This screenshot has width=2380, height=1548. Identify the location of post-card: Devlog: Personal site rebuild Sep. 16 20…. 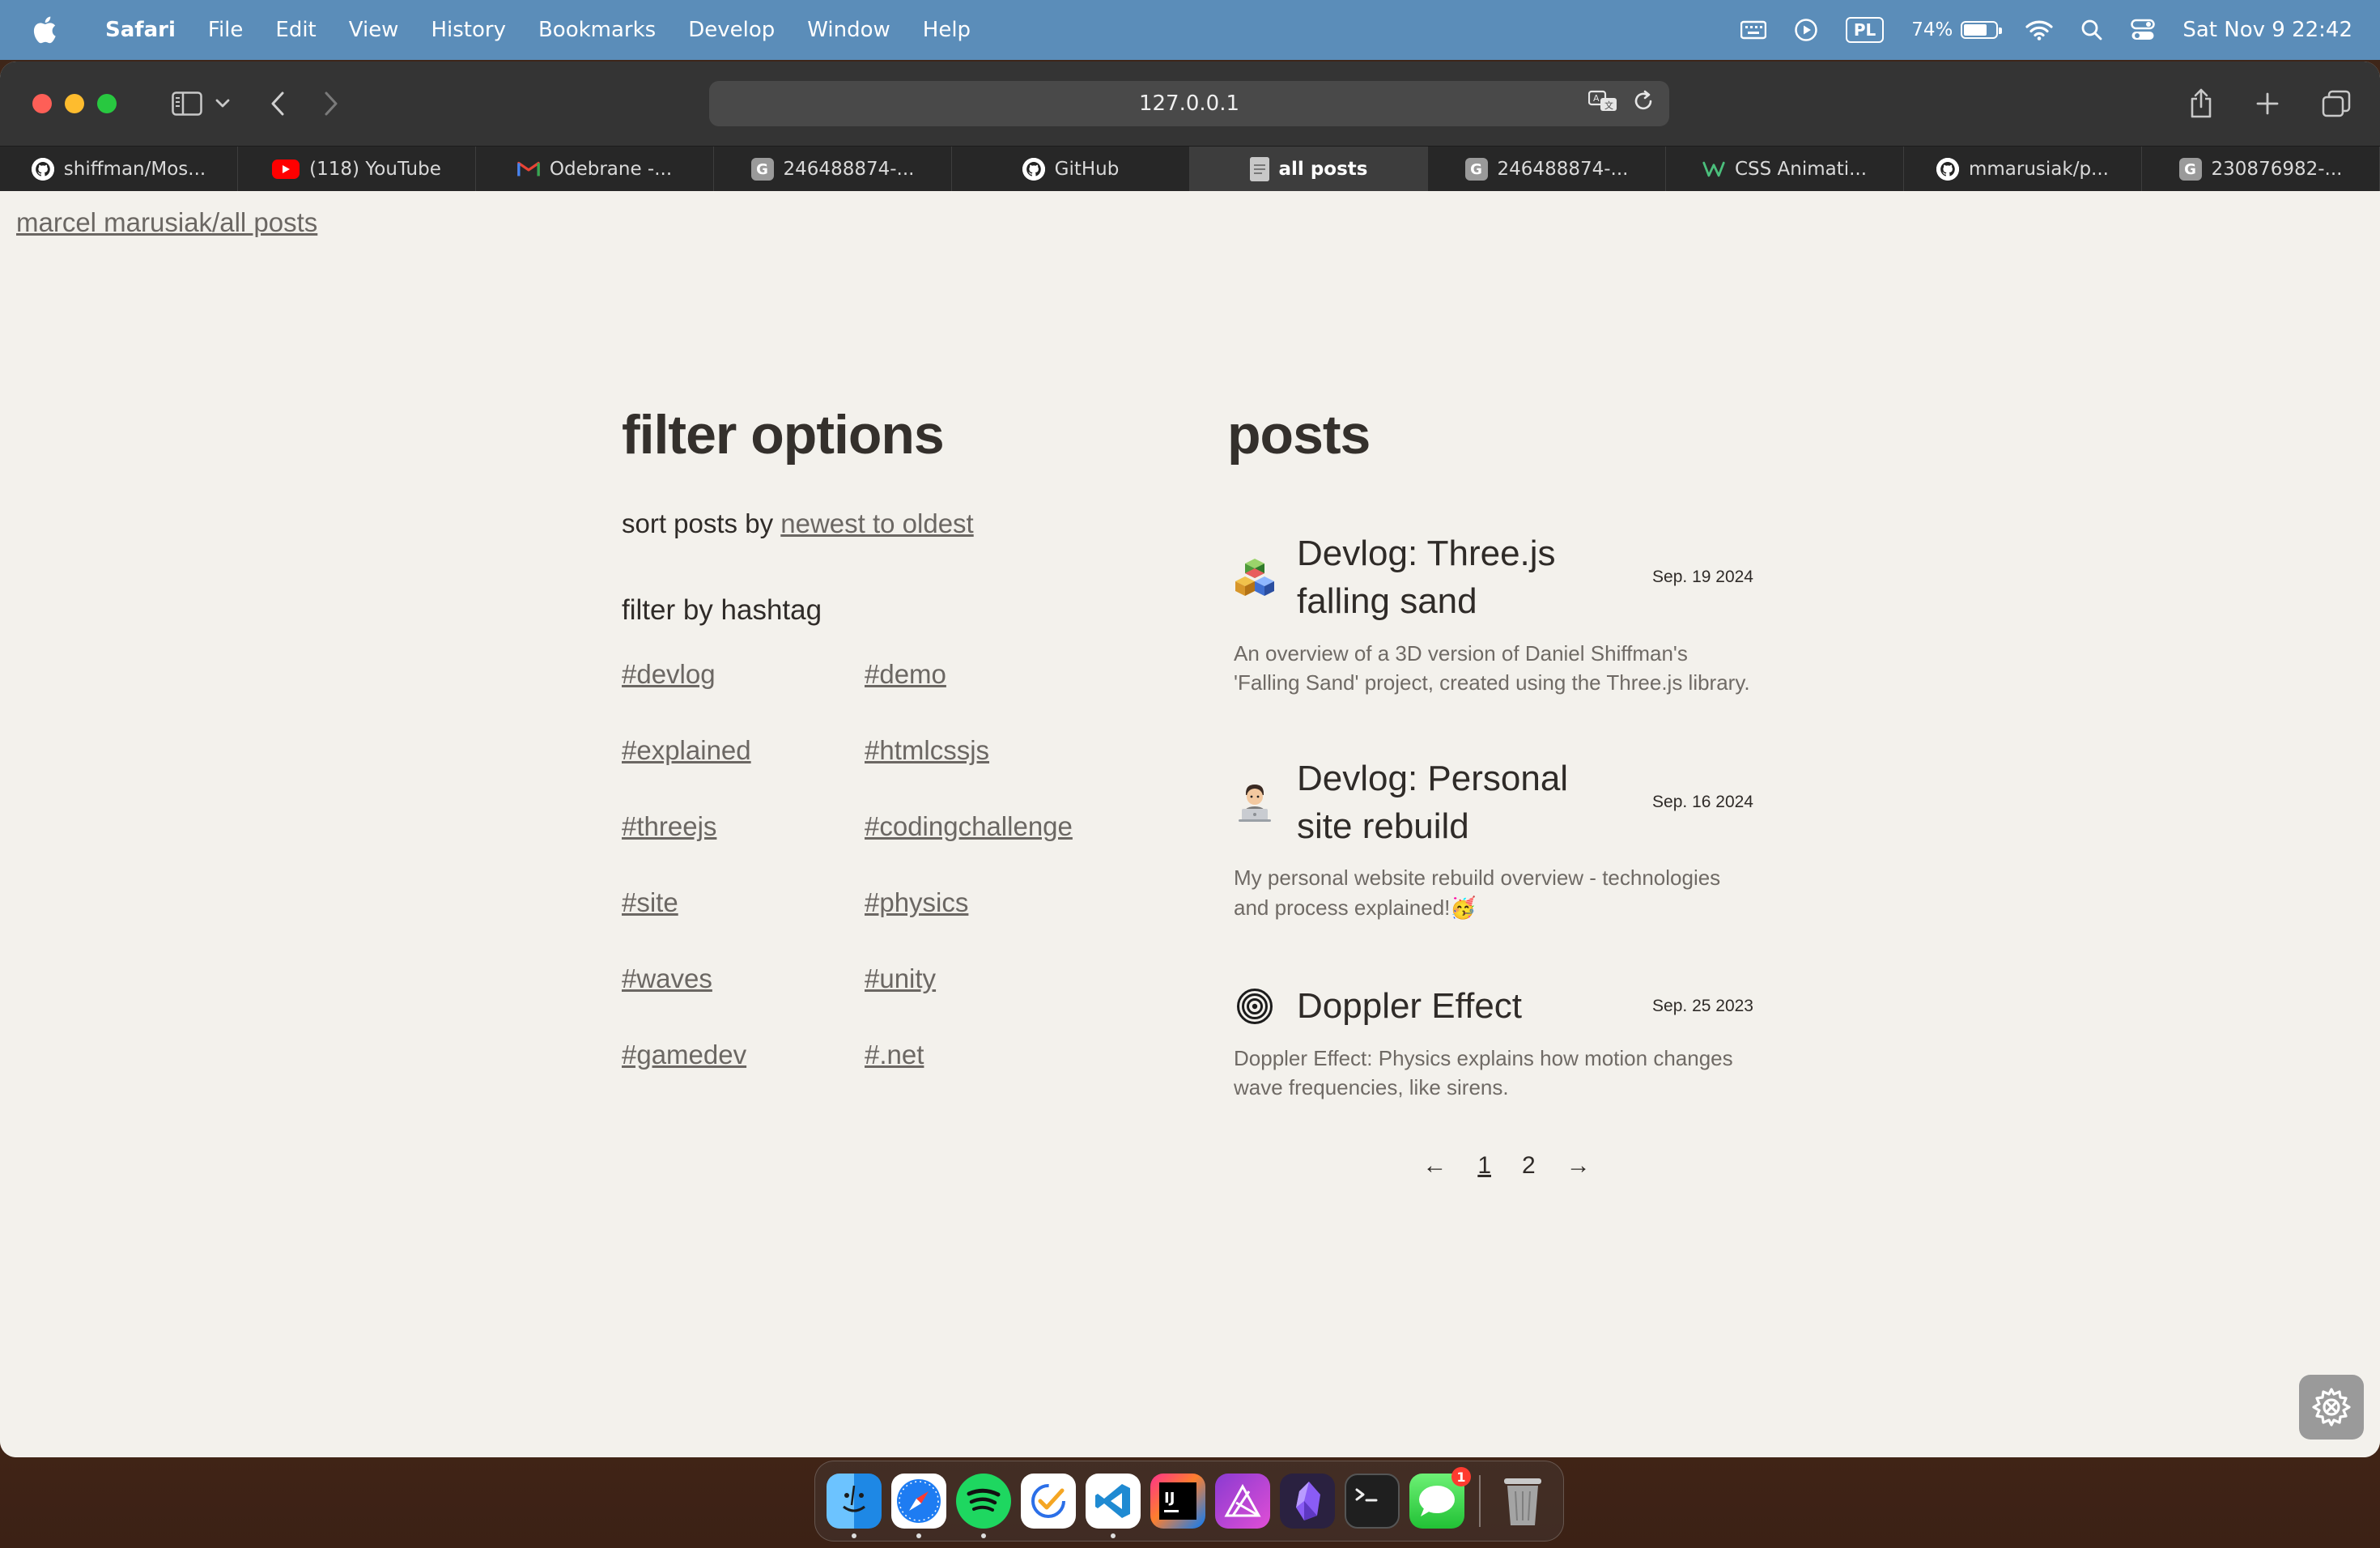
(1490, 839).